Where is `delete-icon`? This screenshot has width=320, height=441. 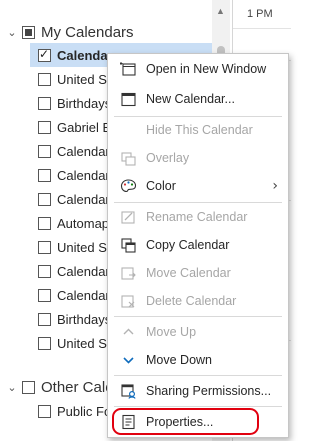
delete-icon is located at coordinates (128, 301).